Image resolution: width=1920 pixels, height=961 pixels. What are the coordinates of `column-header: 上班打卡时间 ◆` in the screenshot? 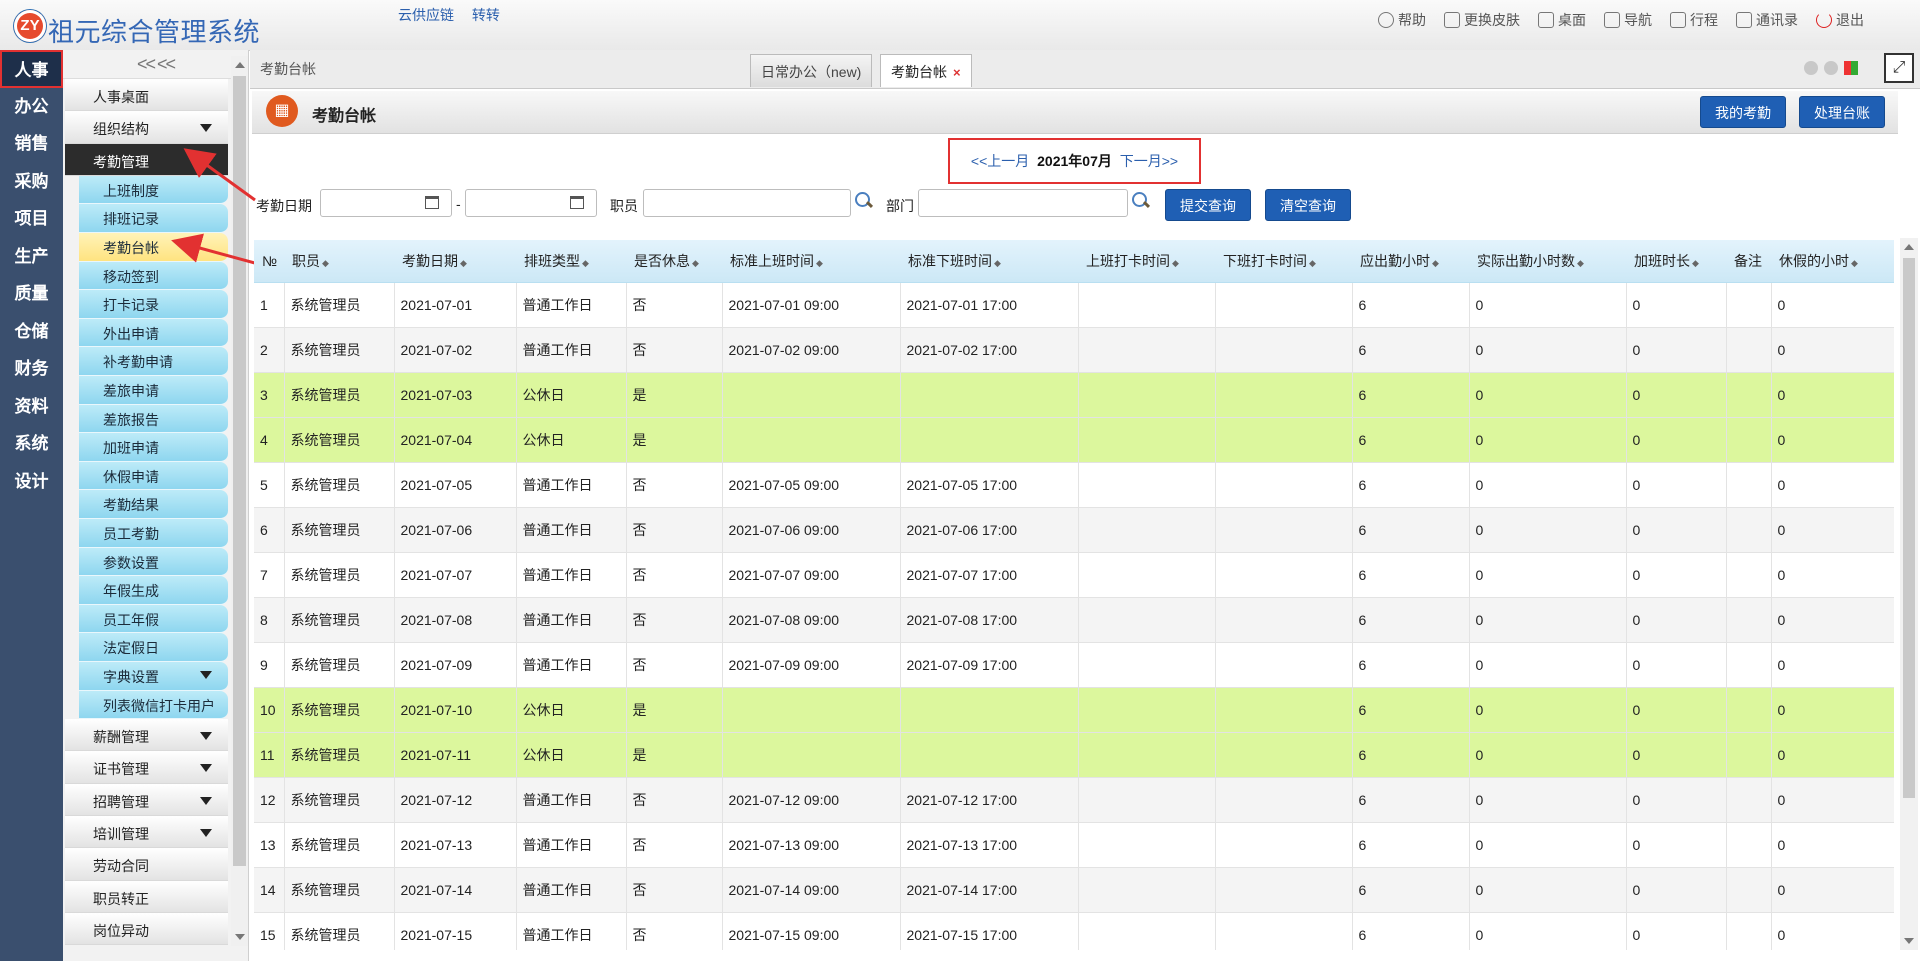 It's located at (1146, 261).